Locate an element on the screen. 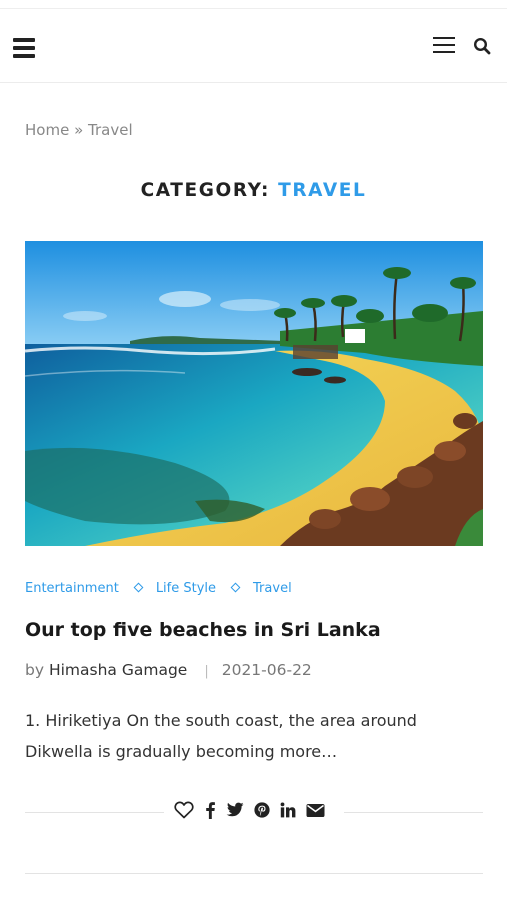 This screenshot has width=507, height=900. post-date: 2021-06-22 is located at coordinates (266, 670).